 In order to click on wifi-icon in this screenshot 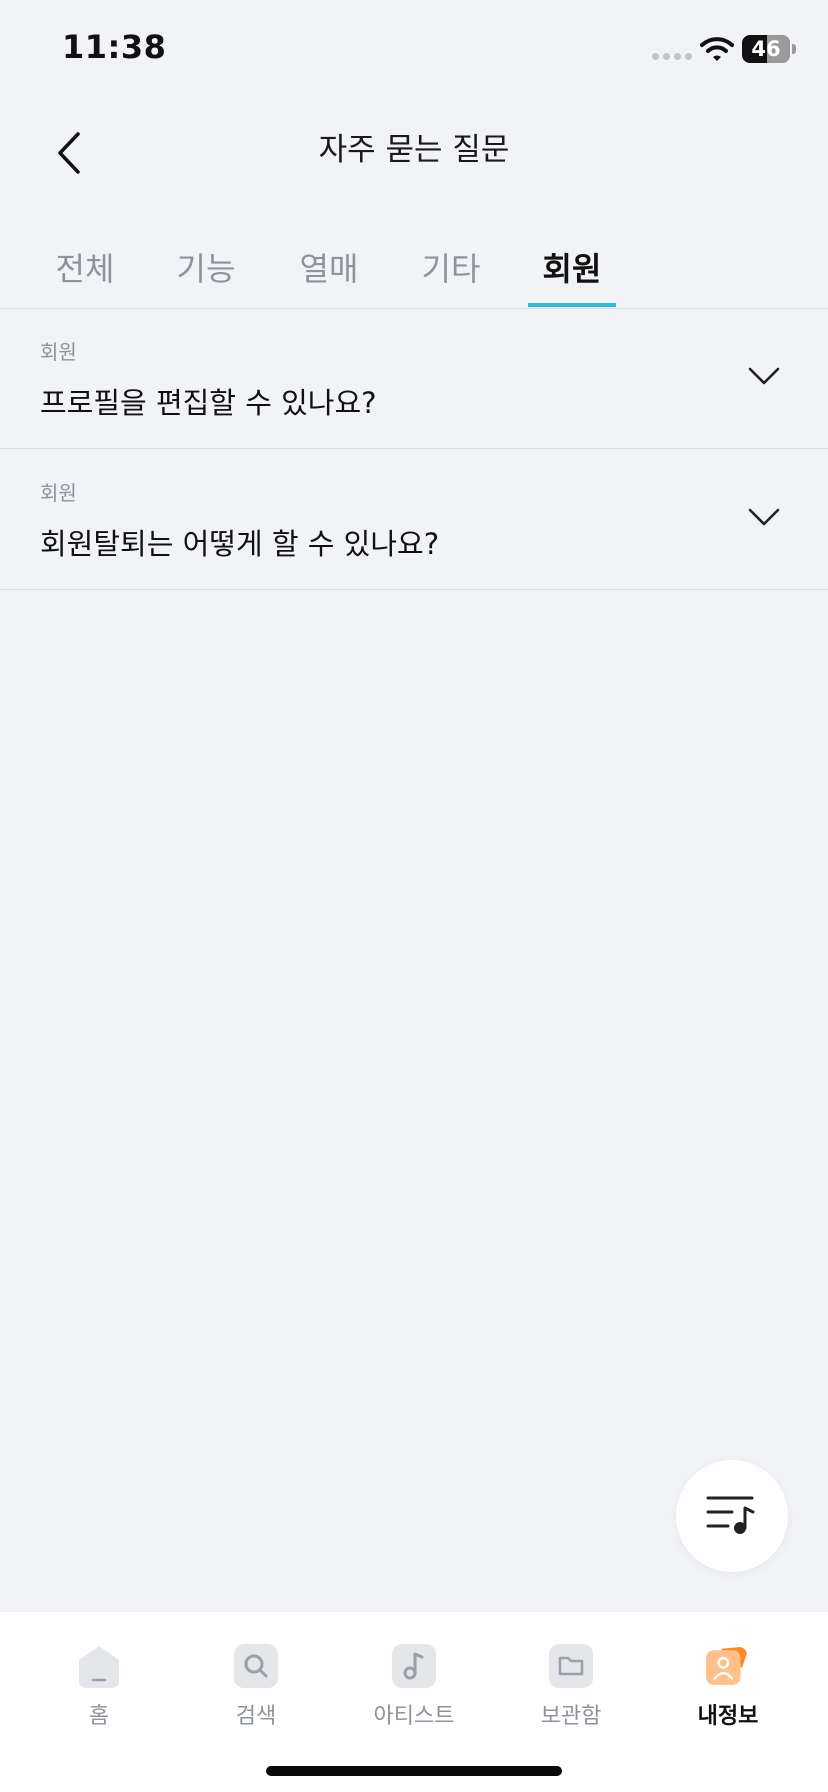, I will do `click(717, 49)`.